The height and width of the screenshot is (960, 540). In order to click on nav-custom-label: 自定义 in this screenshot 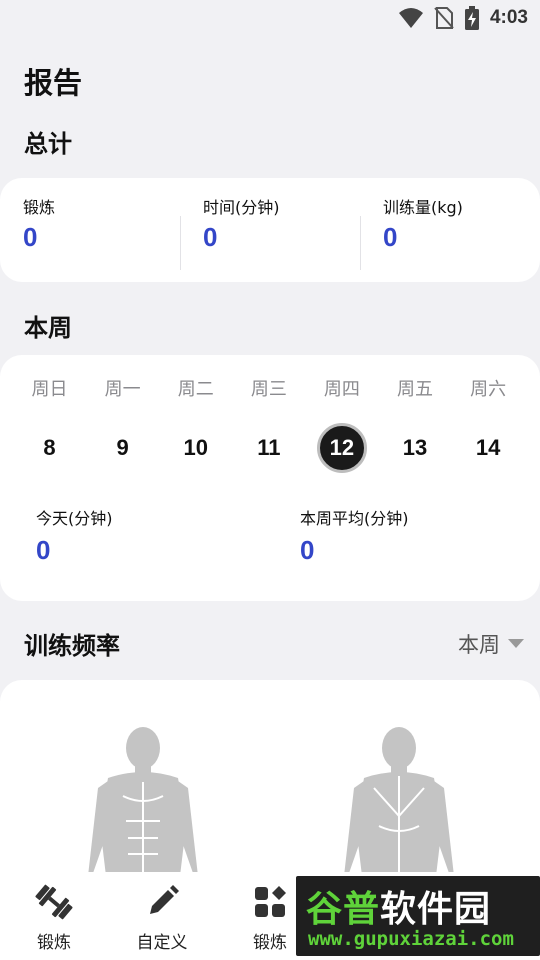, I will do `click(162, 943)`.